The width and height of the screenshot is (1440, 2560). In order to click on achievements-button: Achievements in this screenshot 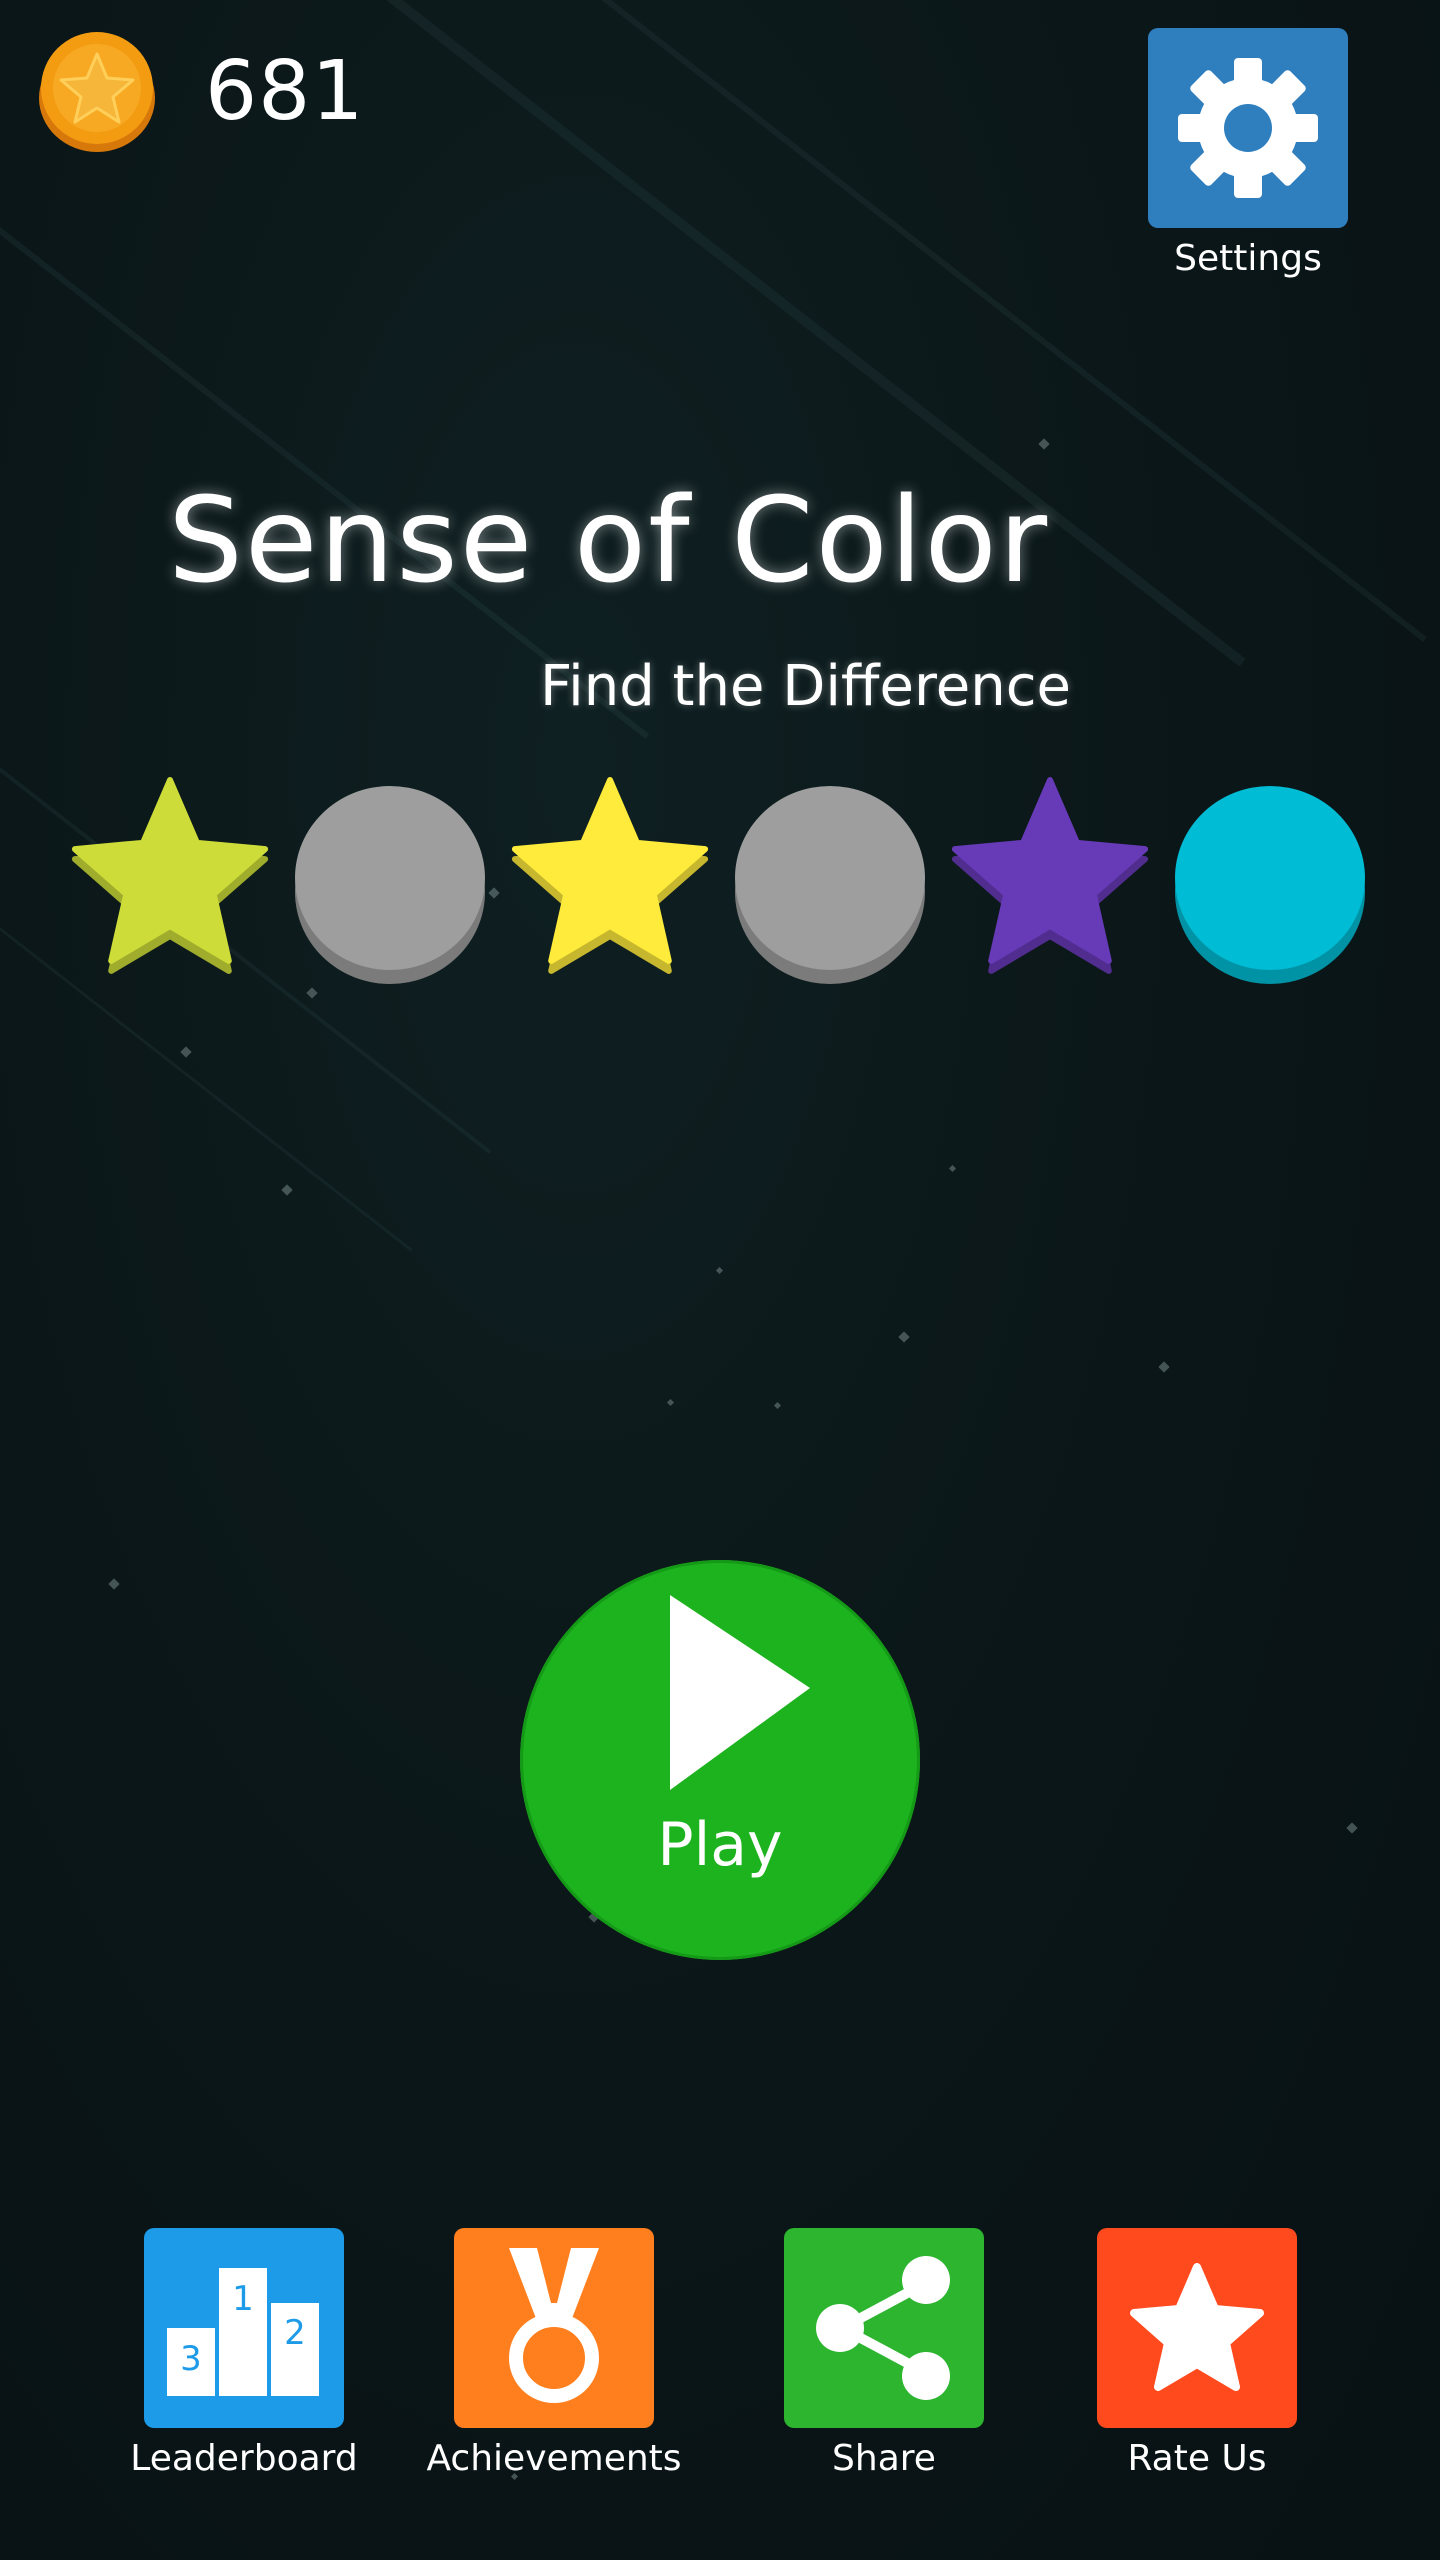, I will do `click(554, 2353)`.